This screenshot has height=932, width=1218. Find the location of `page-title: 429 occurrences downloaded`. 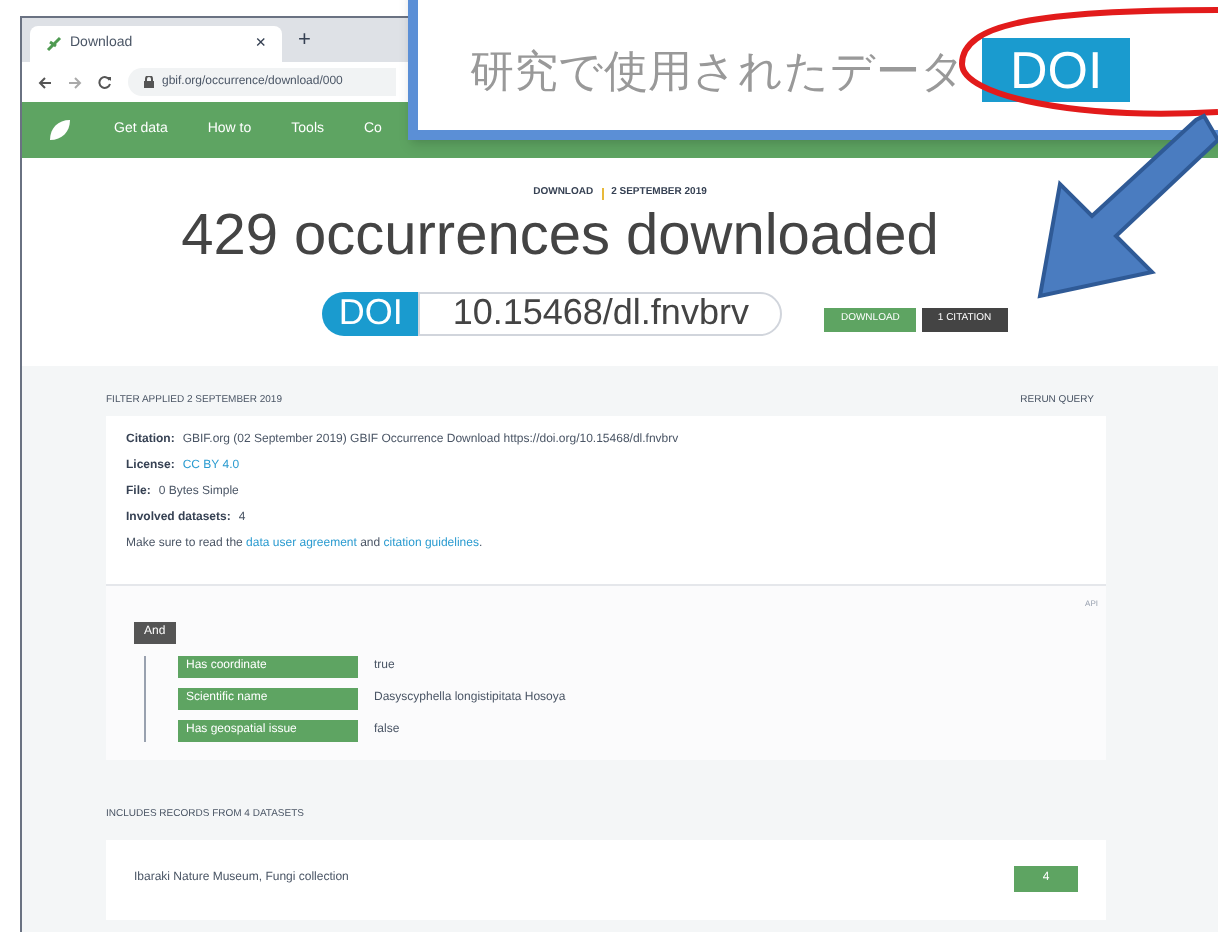

page-title: 429 occurrences downloaded is located at coordinates (560, 236).